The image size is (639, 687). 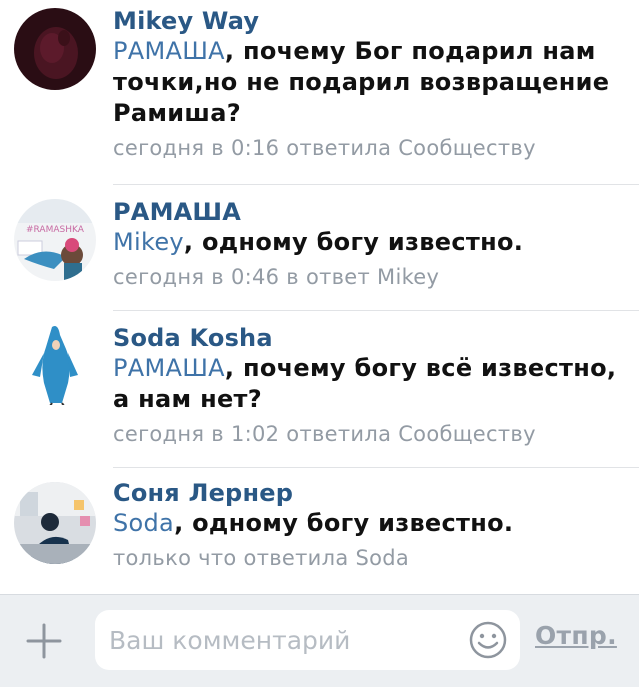 What do you see at coordinates (55, 523) in the screenshot?
I see `office-photo-avatar` at bounding box center [55, 523].